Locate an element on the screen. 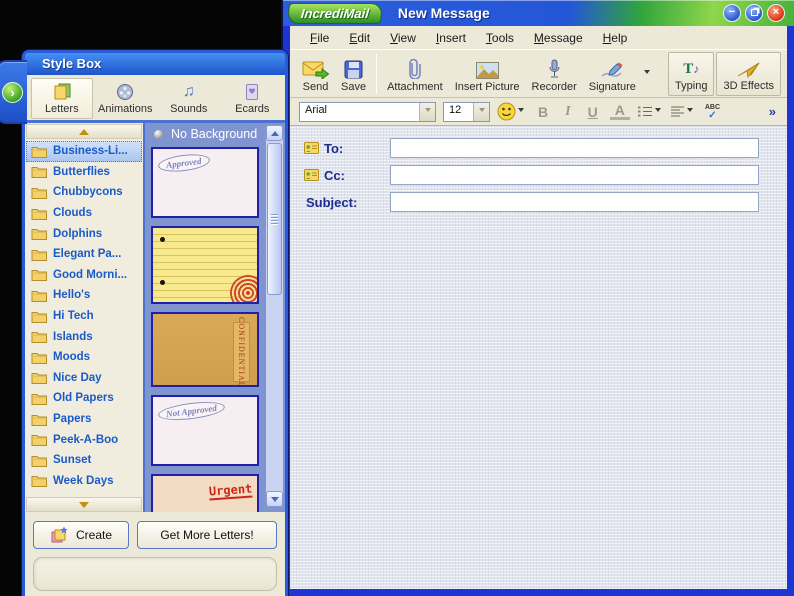 This screenshot has width=794, height=596. category-scroll-down is located at coordinates (84, 504).